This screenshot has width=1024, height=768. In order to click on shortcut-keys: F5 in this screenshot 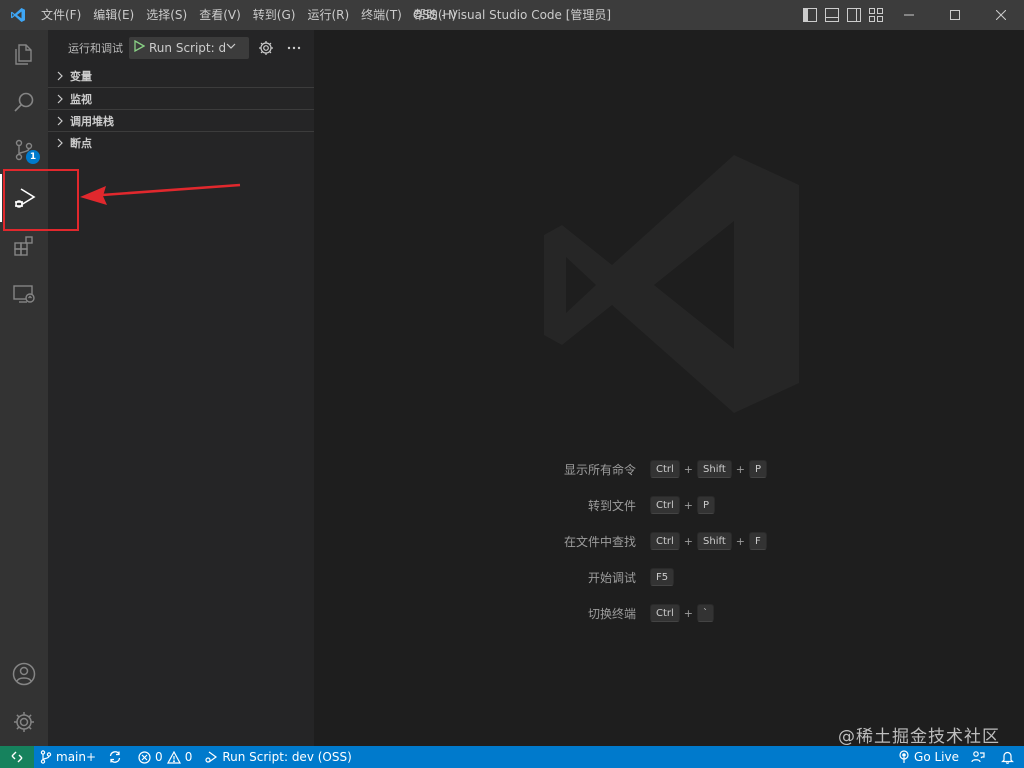, I will do `click(662, 577)`.